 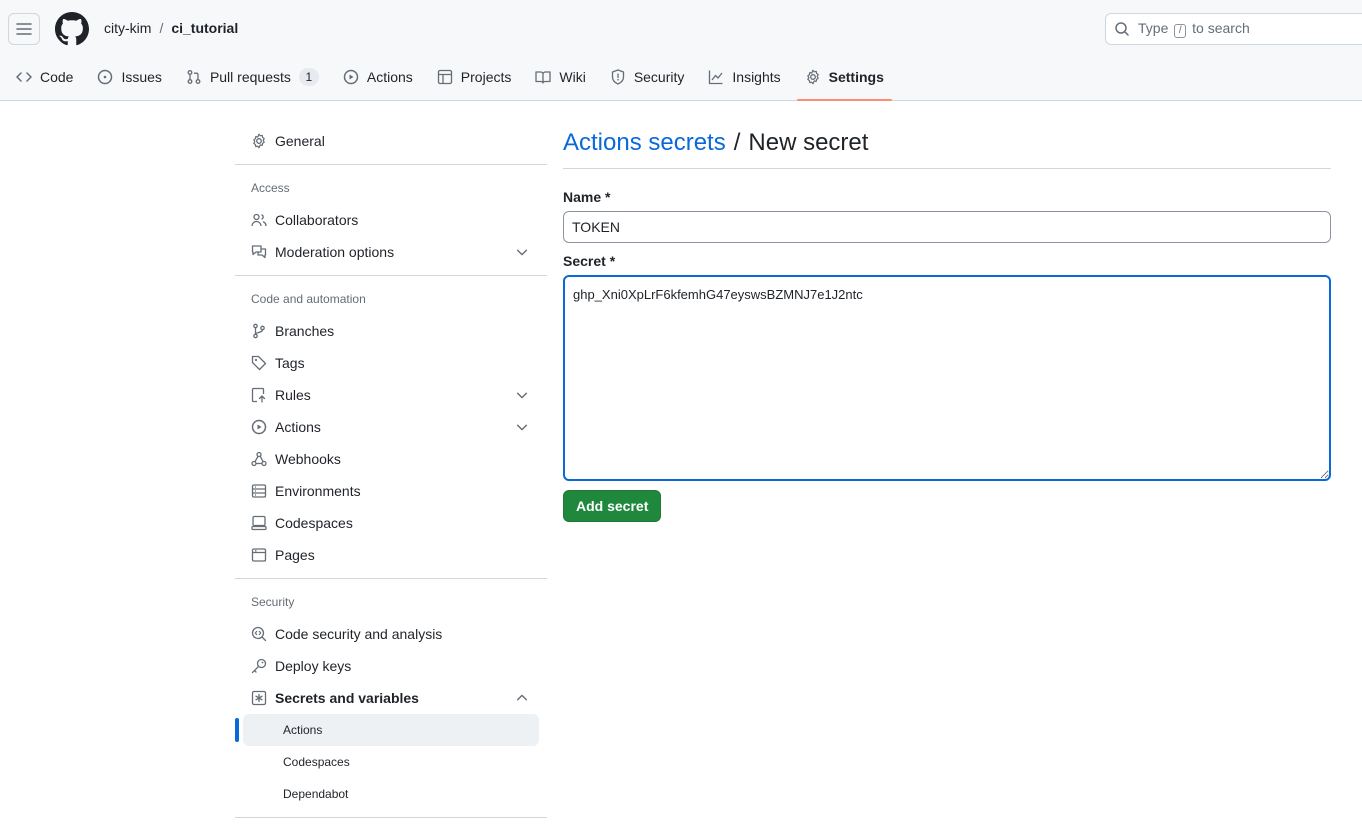 I want to click on tab-settings-label: Settings, so click(x=856, y=77).